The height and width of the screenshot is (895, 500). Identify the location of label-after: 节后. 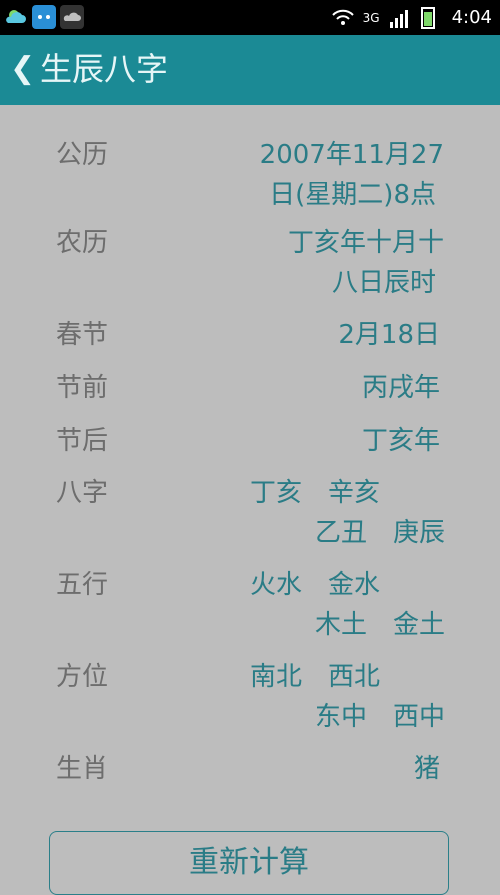
(82, 441).